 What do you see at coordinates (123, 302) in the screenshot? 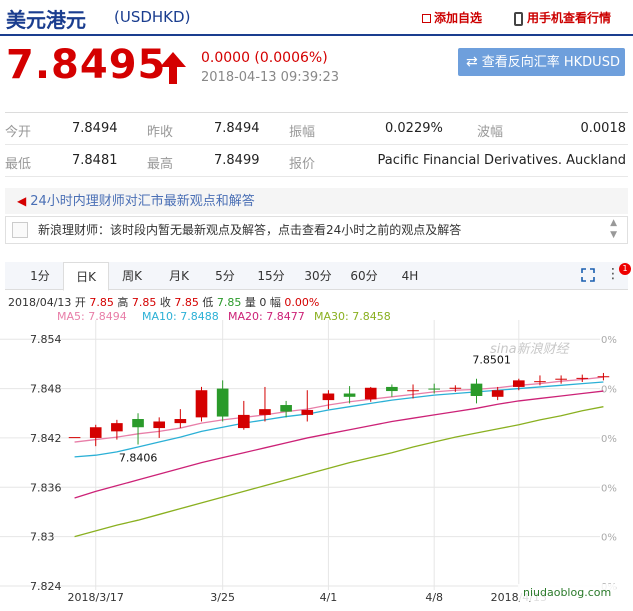
I see `high-label: 高` at bounding box center [123, 302].